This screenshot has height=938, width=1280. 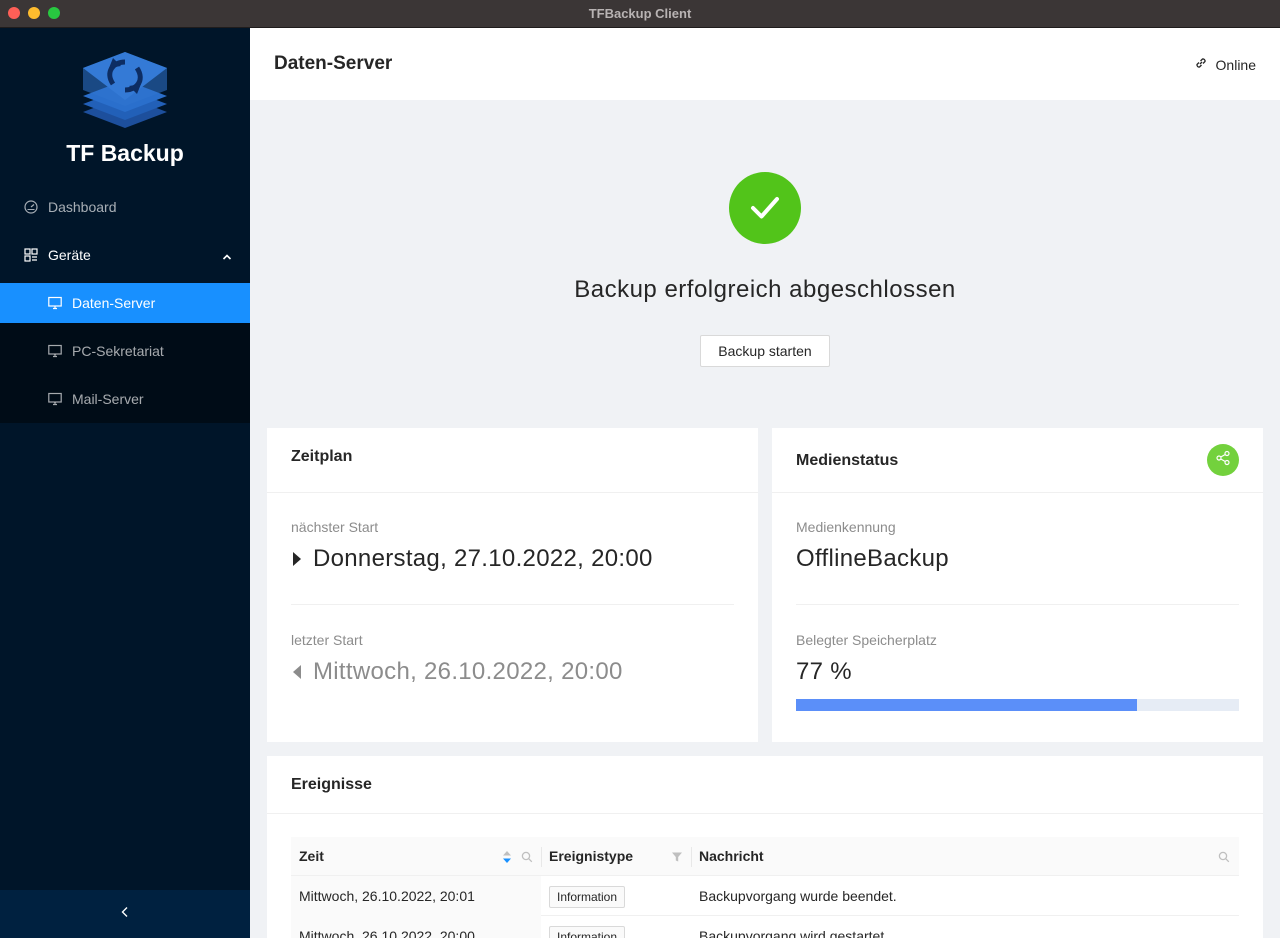 What do you see at coordinates (512, 460) in the screenshot?
I see `card-header: Zeitplan` at bounding box center [512, 460].